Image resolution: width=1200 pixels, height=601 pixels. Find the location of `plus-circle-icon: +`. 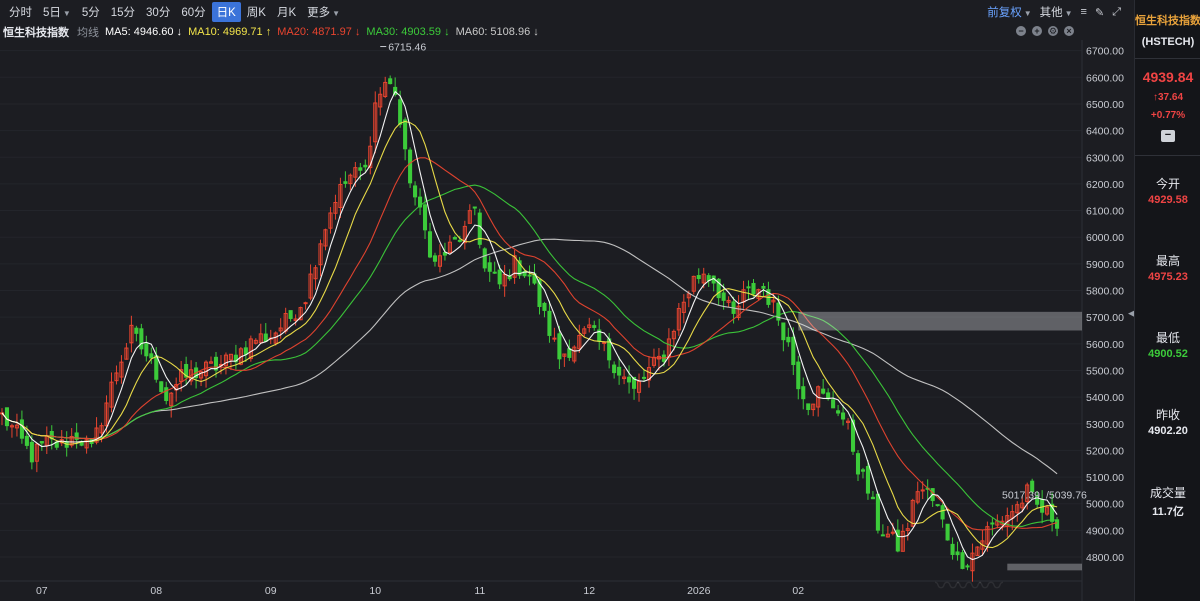

plus-circle-icon: + is located at coordinates (1037, 31).